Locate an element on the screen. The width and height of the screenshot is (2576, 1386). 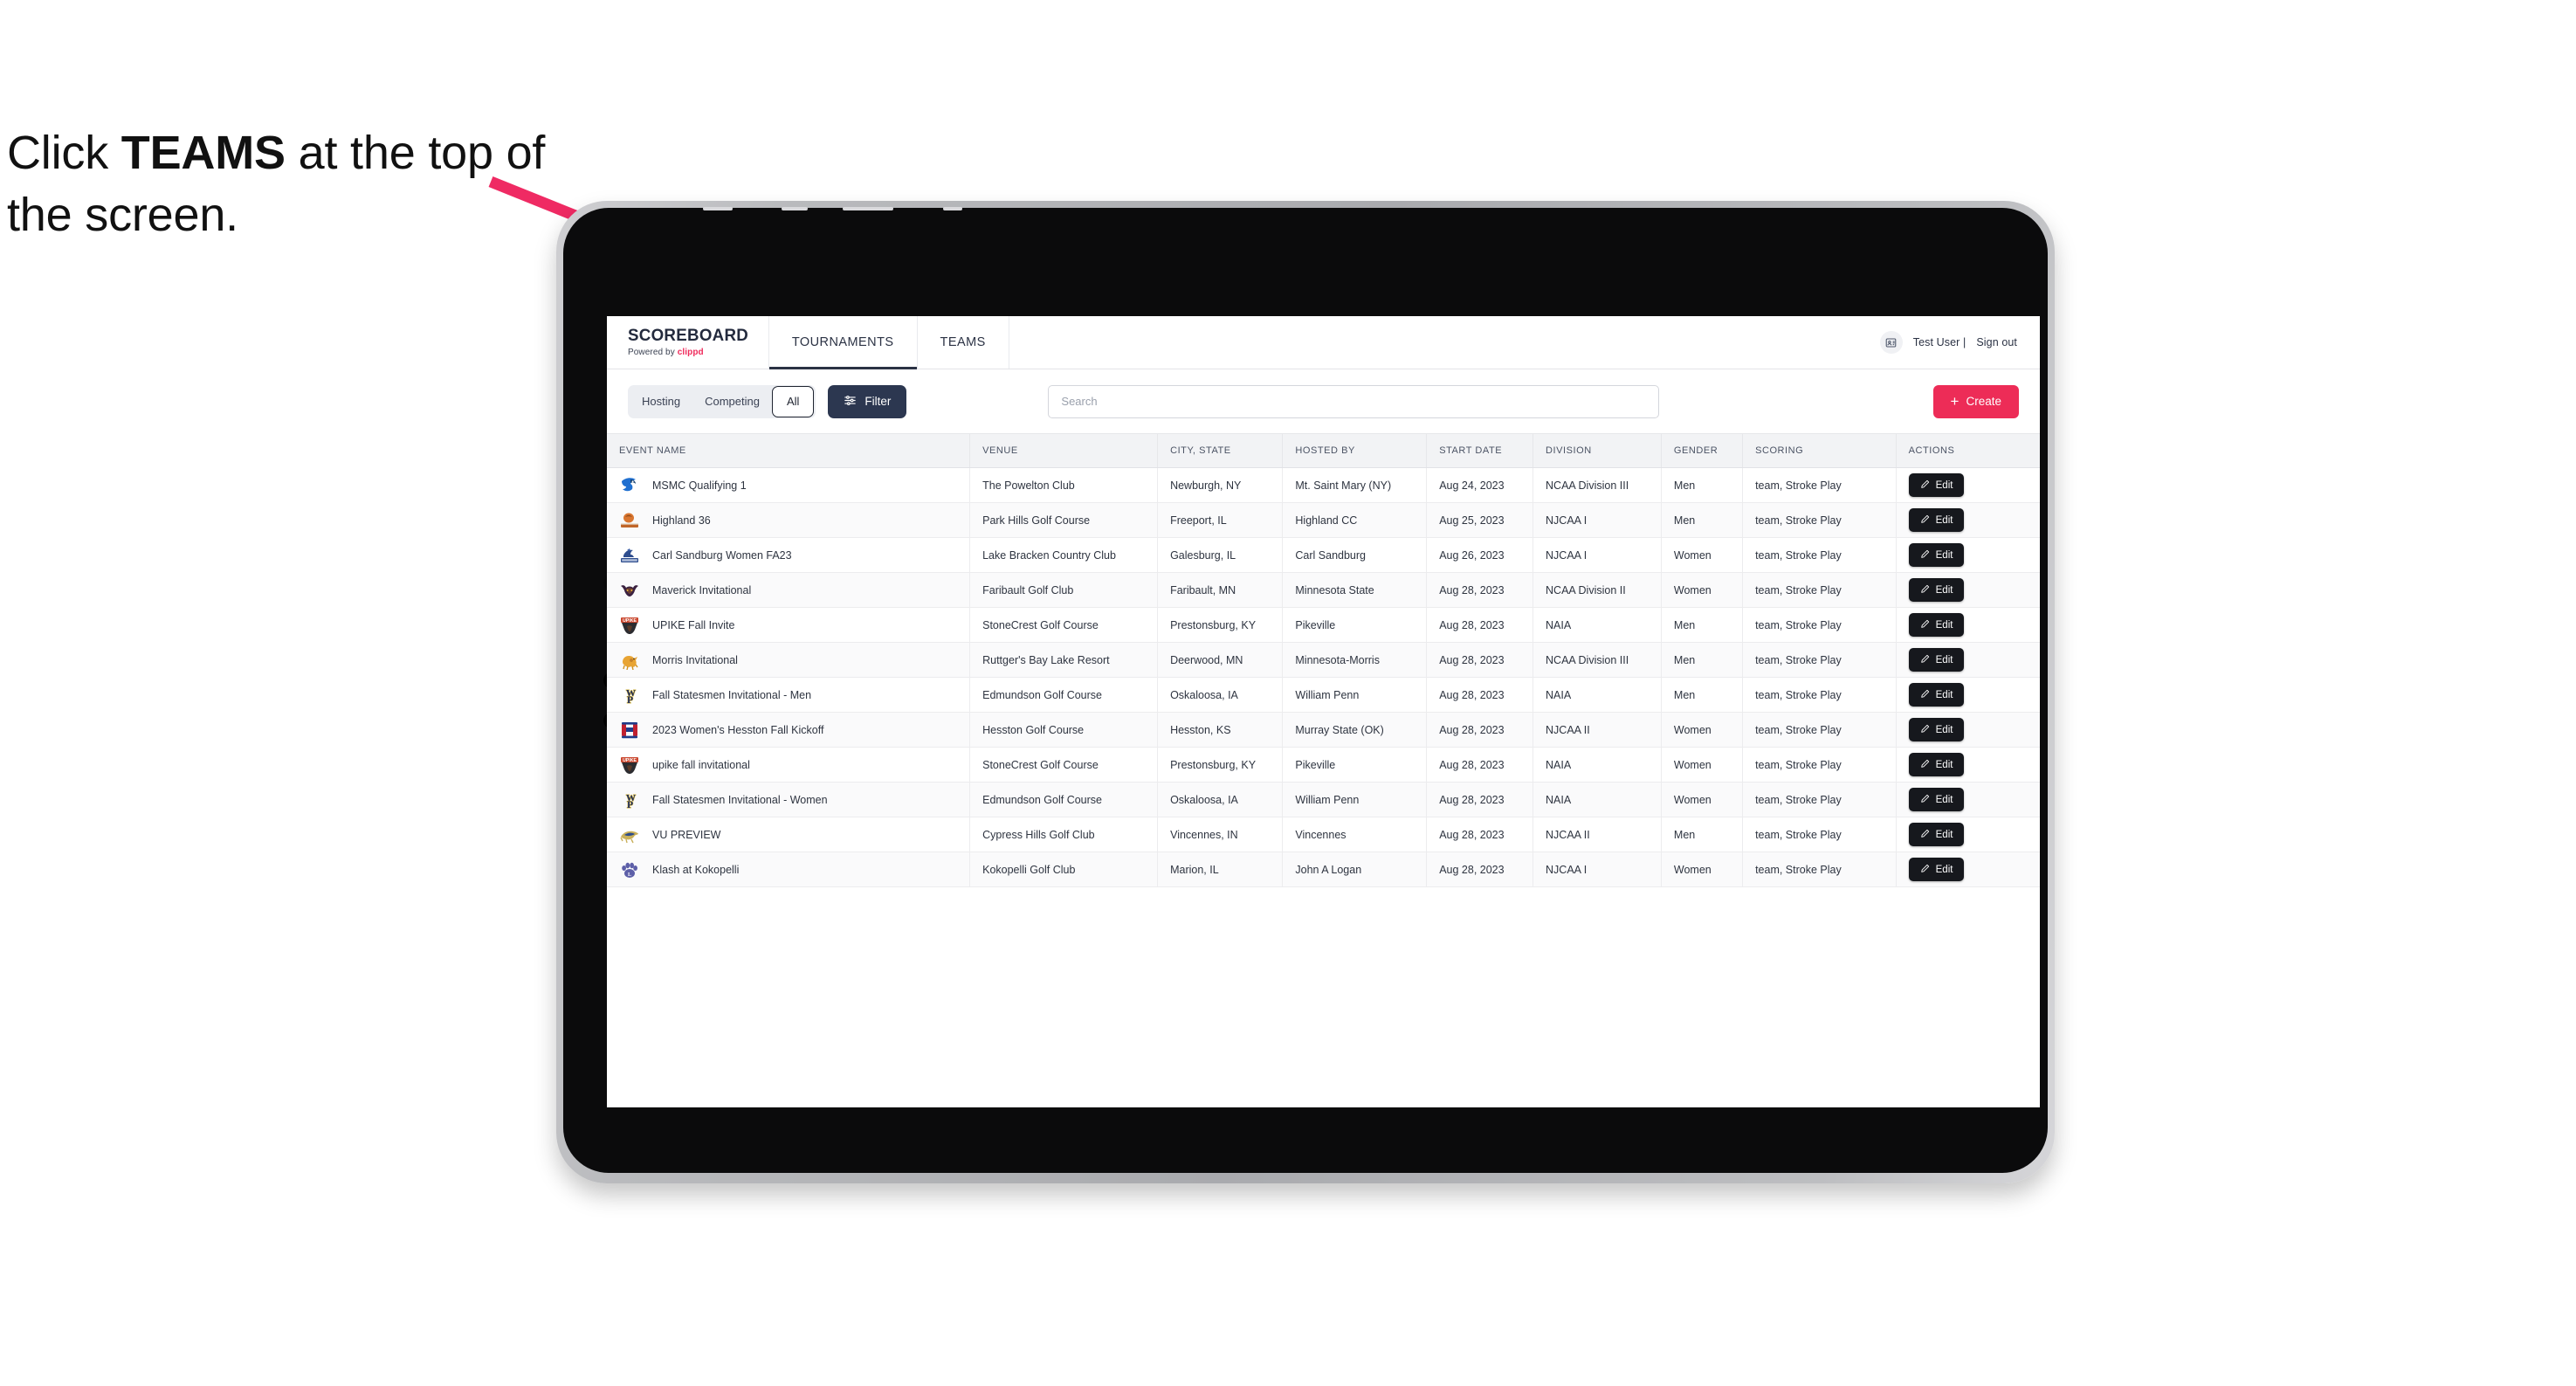
search-container is located at coordinates (1354, 401).